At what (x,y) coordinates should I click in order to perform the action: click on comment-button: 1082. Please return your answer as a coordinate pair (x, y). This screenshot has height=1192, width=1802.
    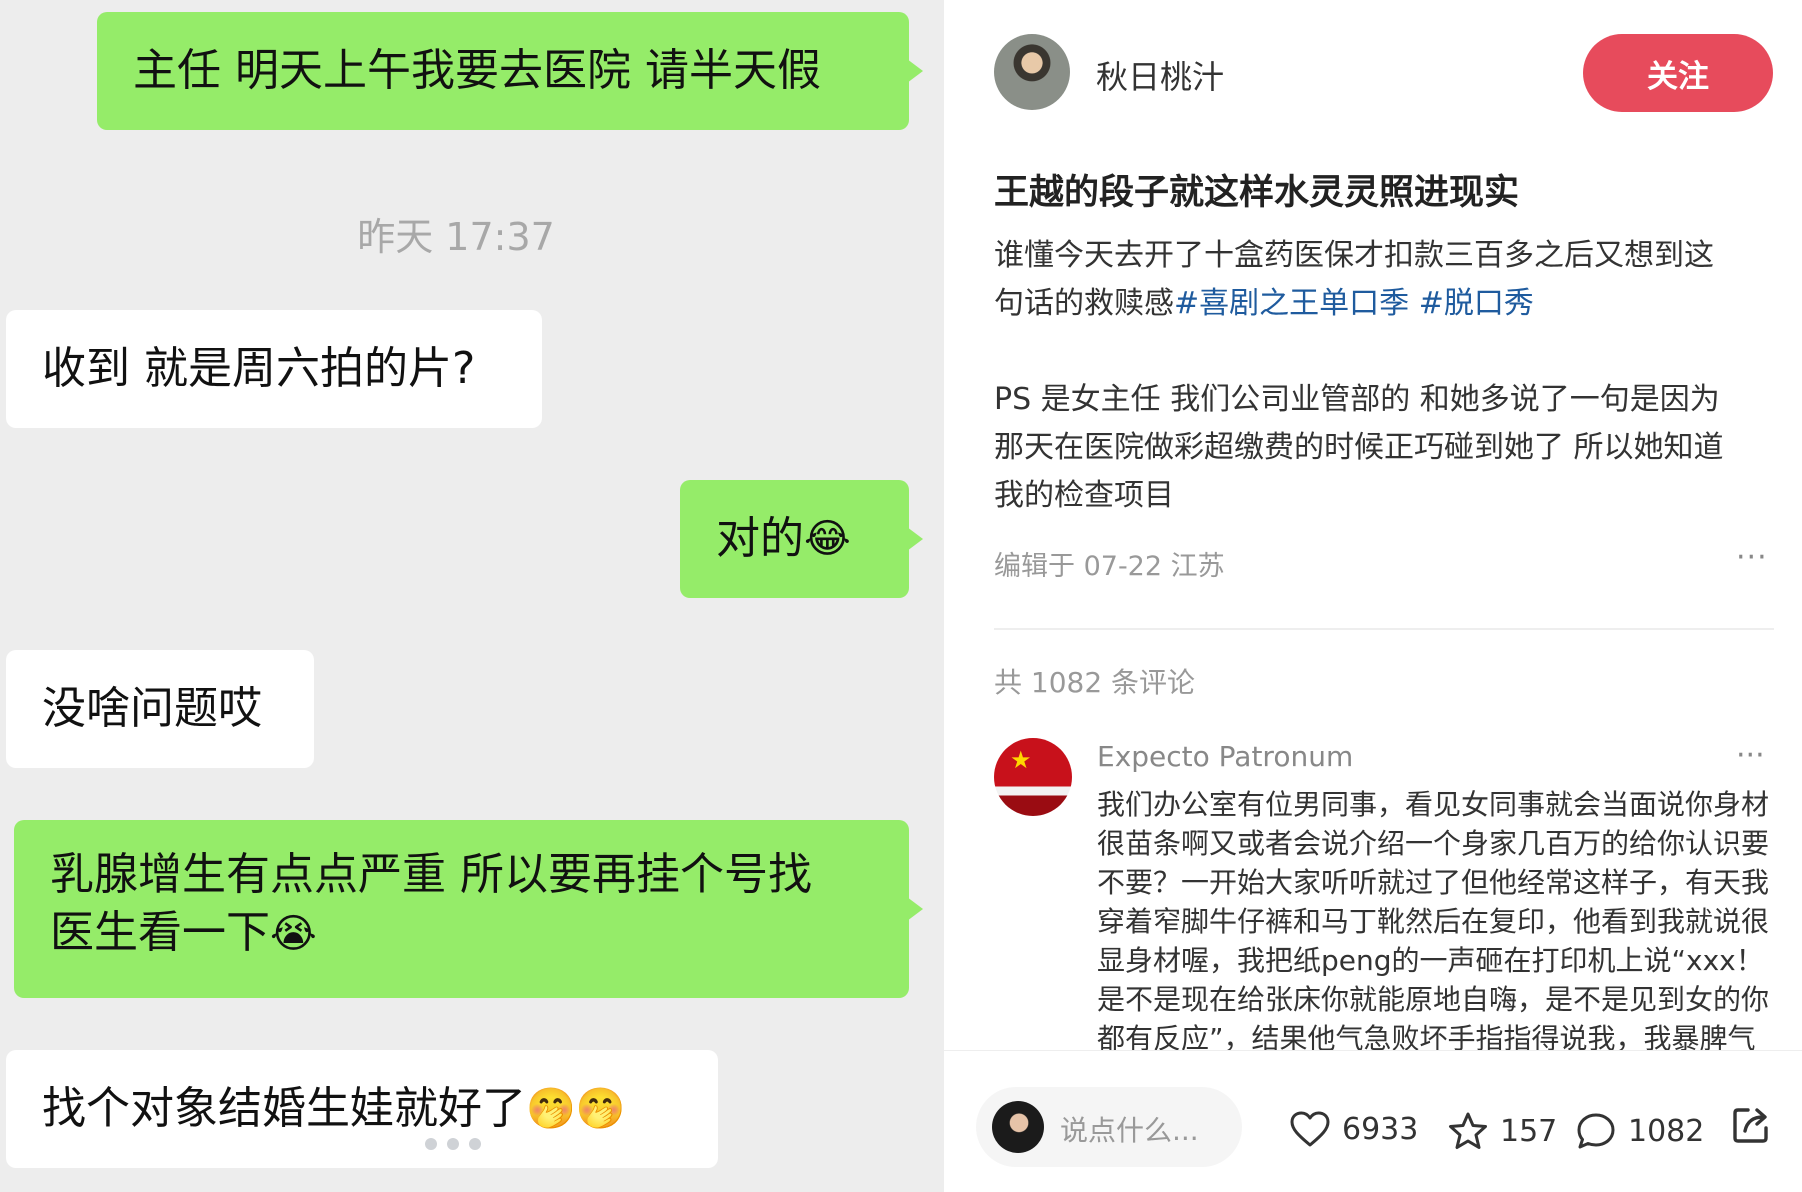
    Looking at the image, I should click on (1640, 1131).